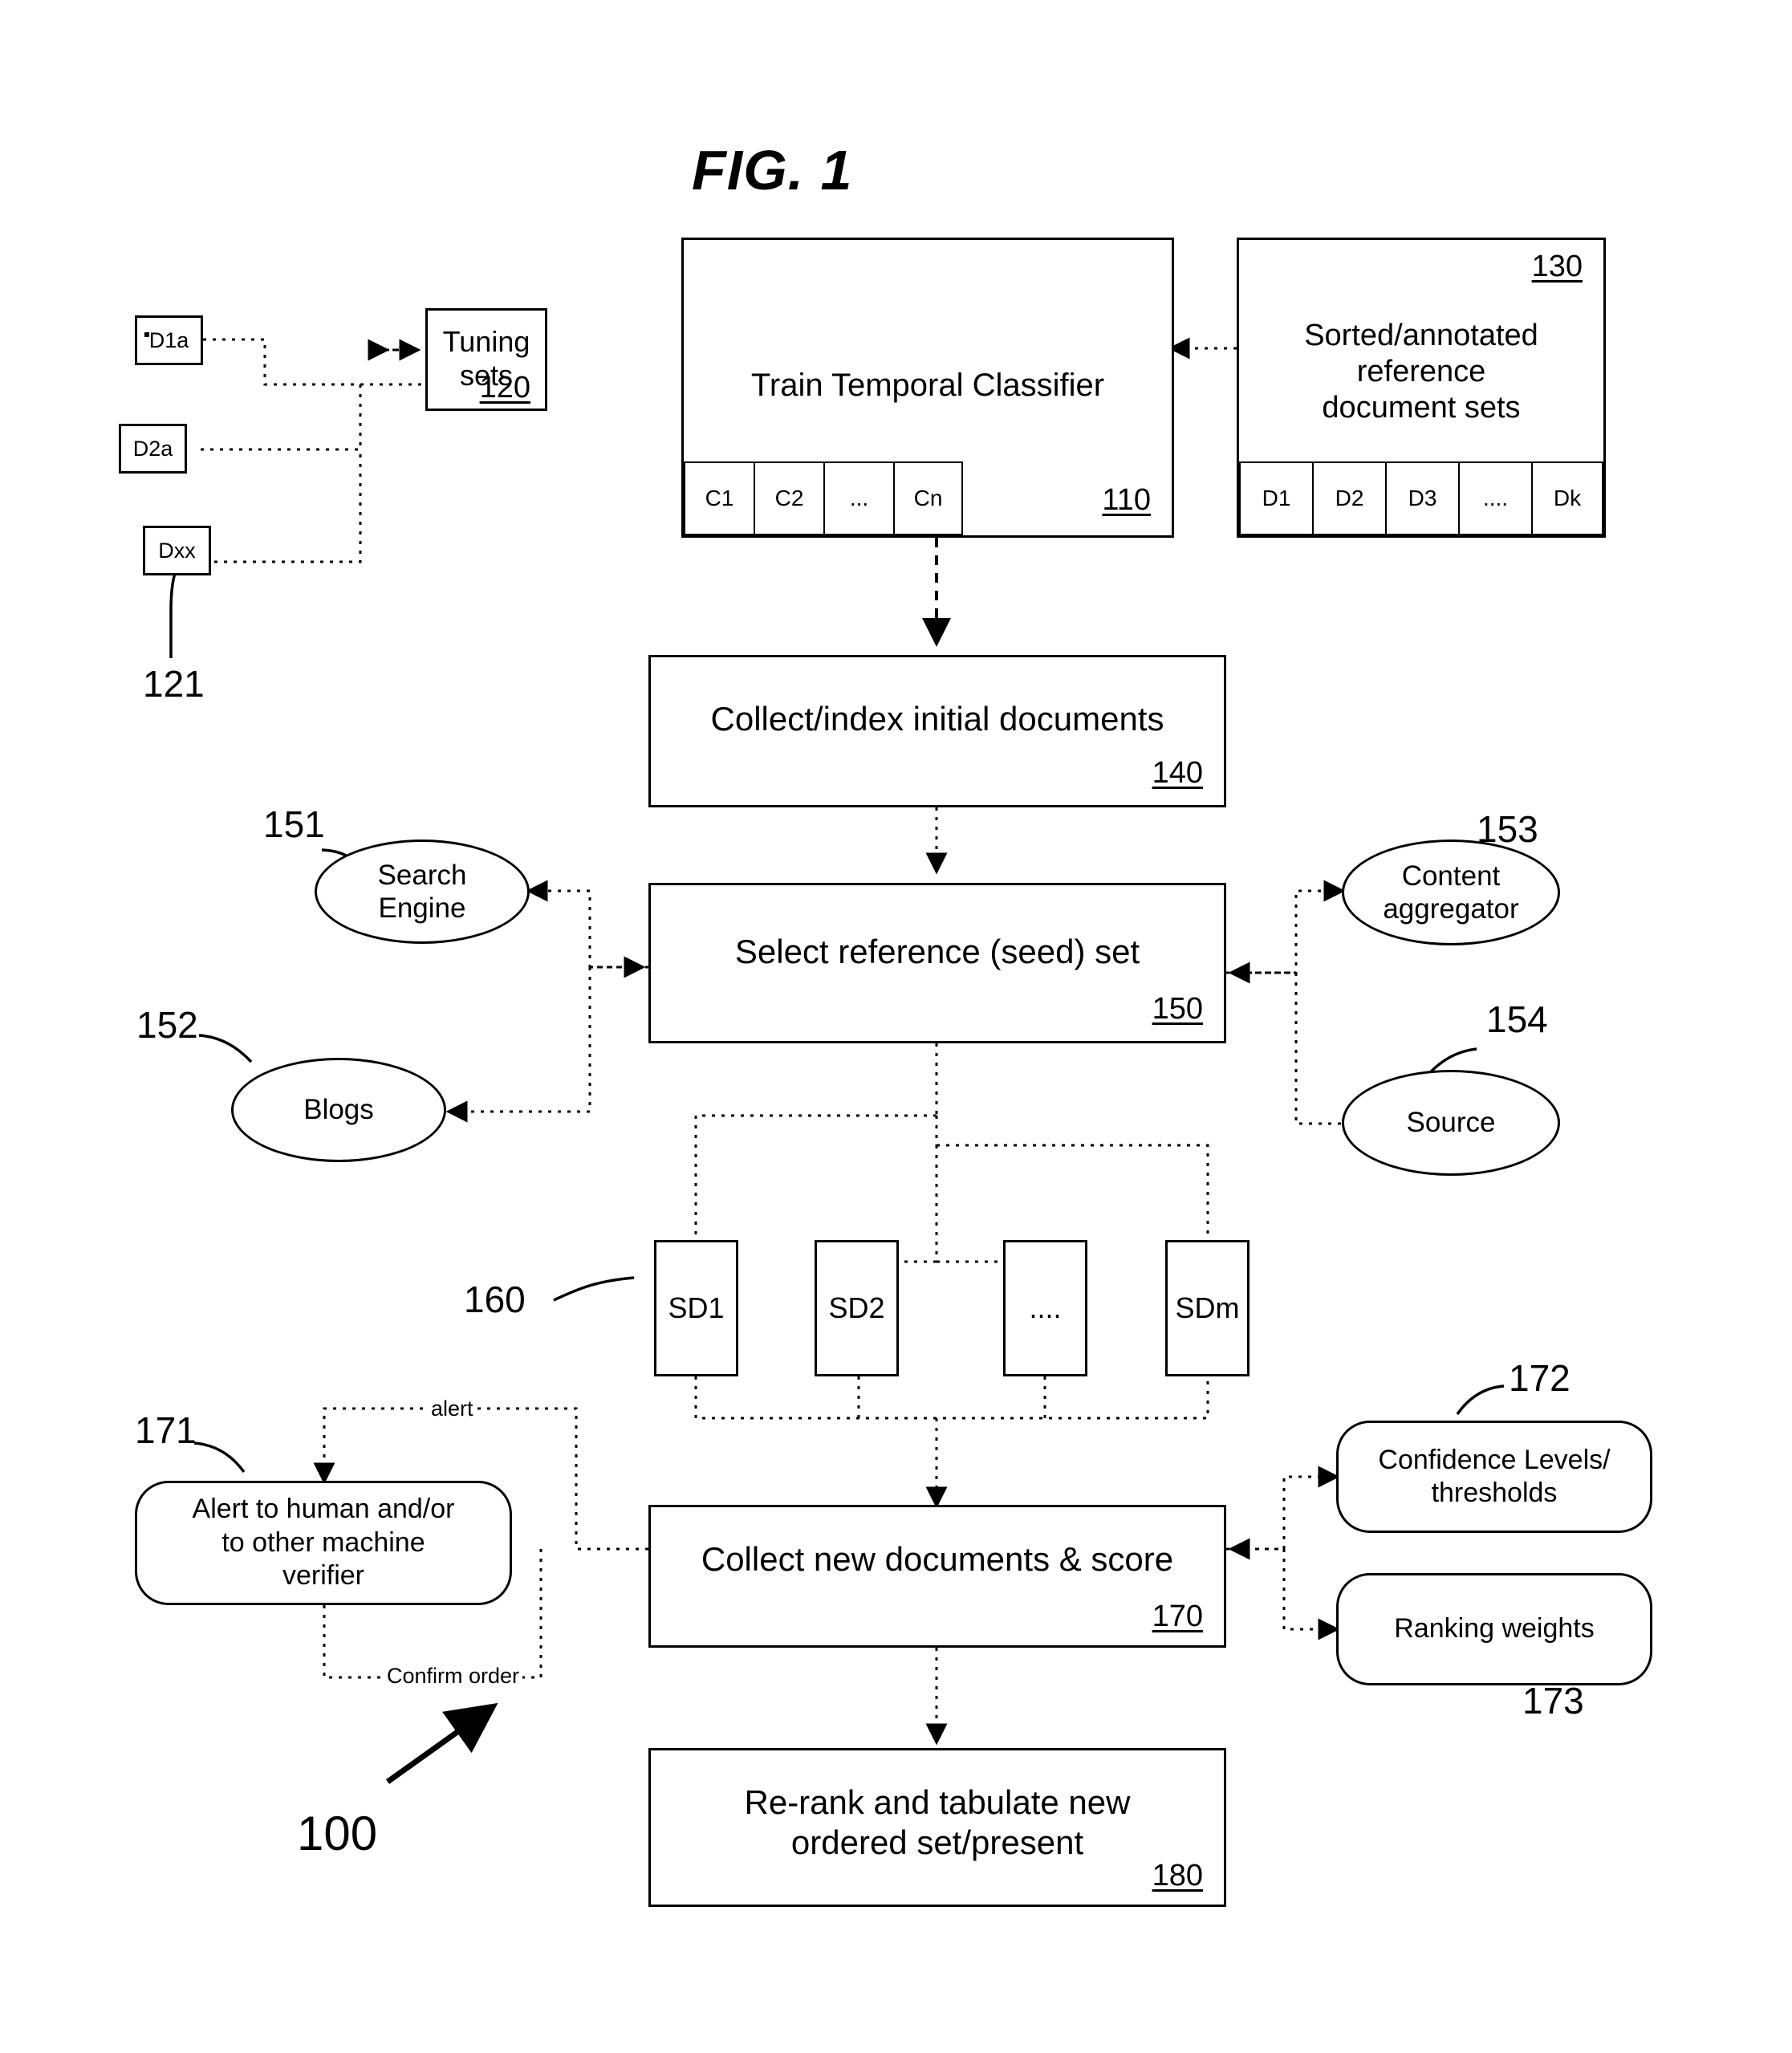  I want to click on reference-cell: D3, so click(1421, 498).